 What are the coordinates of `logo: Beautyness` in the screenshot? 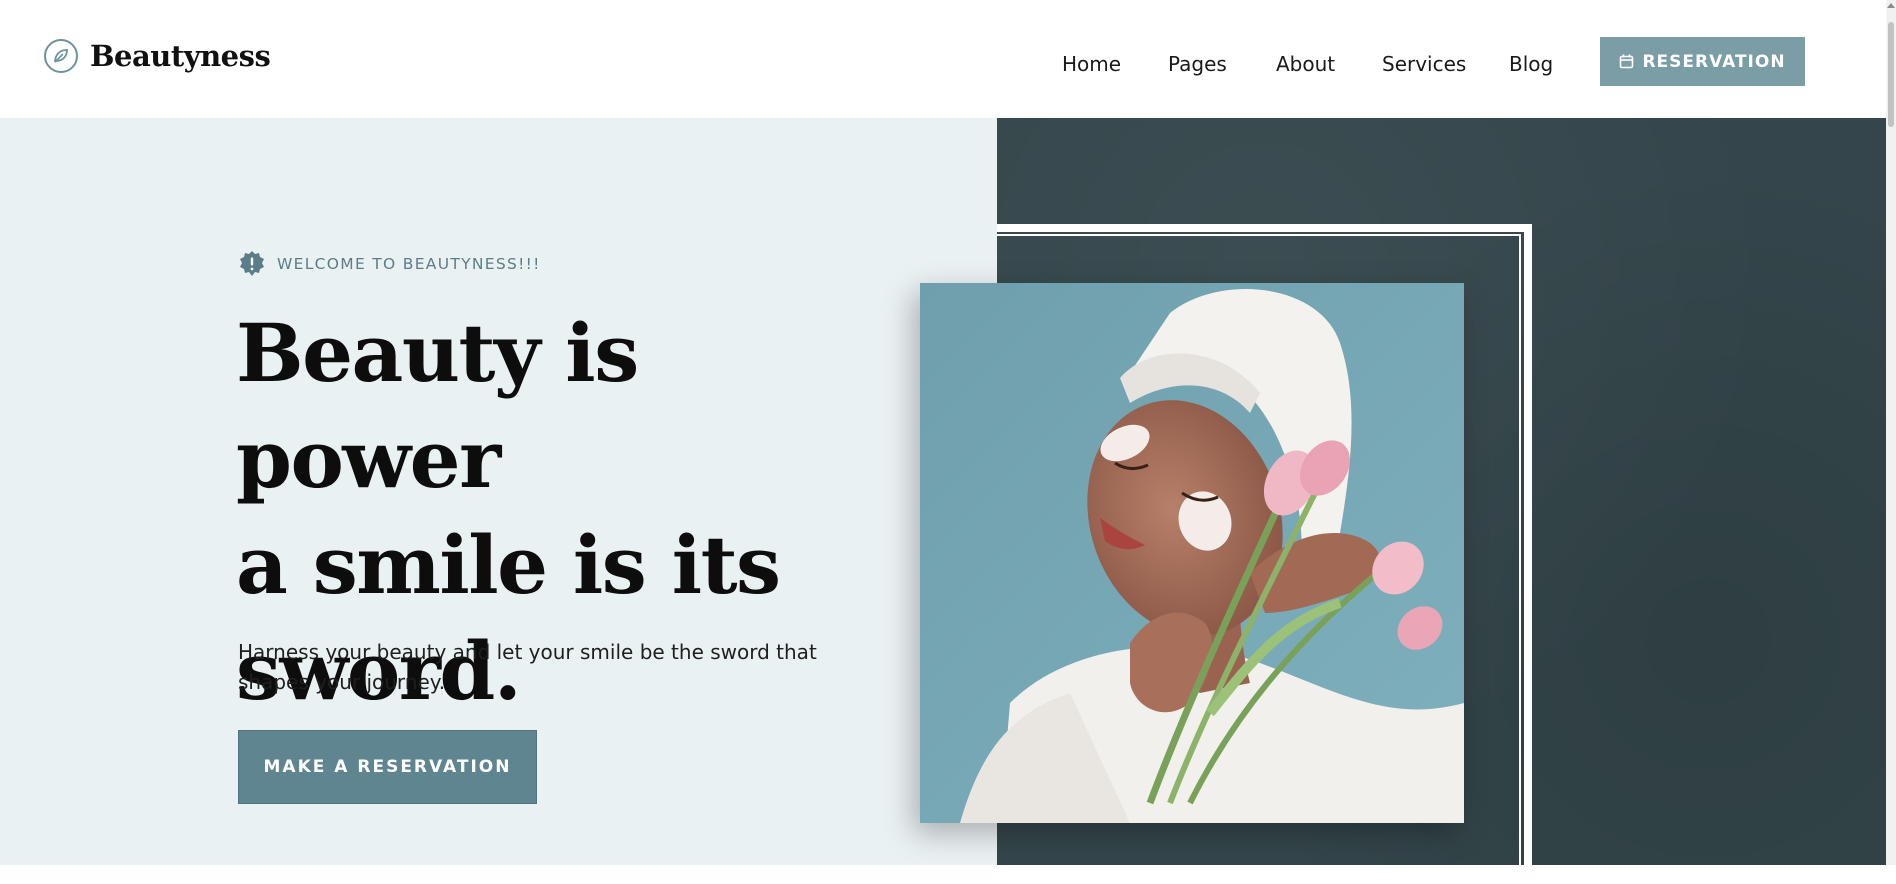 It's located at (157, 56).